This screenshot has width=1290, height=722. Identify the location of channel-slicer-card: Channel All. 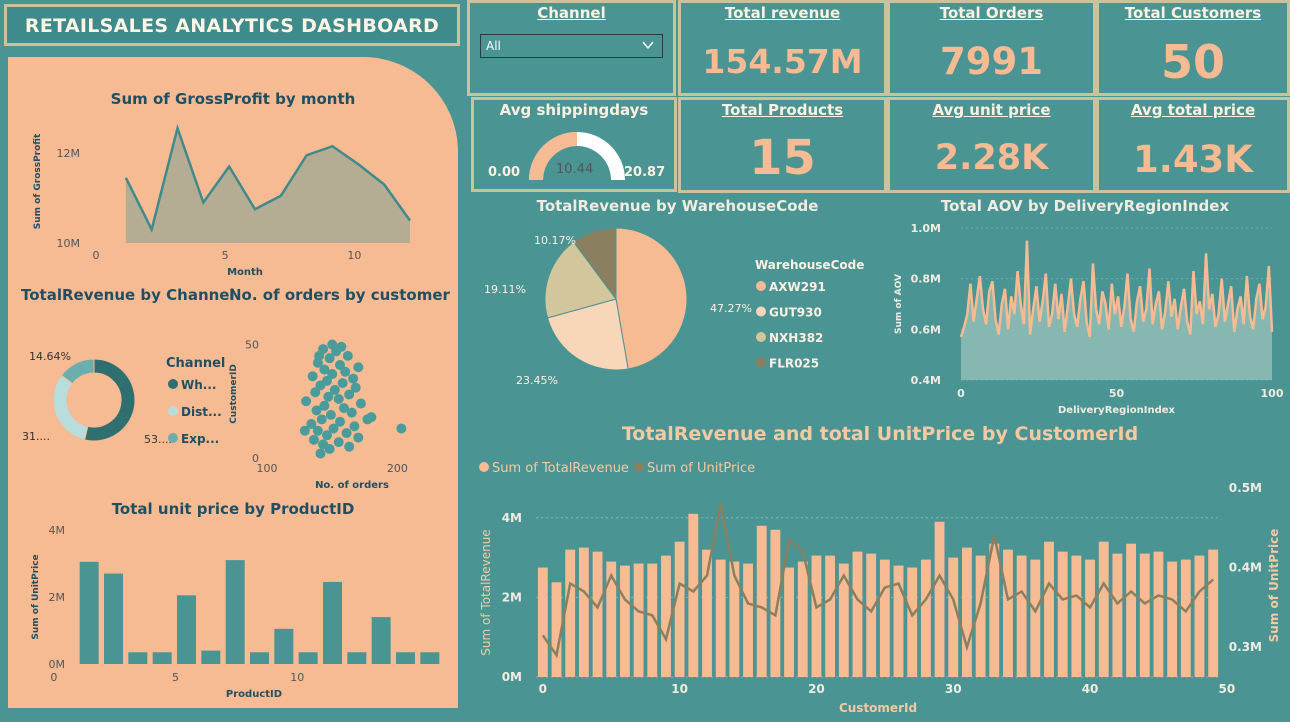
(571, 48).